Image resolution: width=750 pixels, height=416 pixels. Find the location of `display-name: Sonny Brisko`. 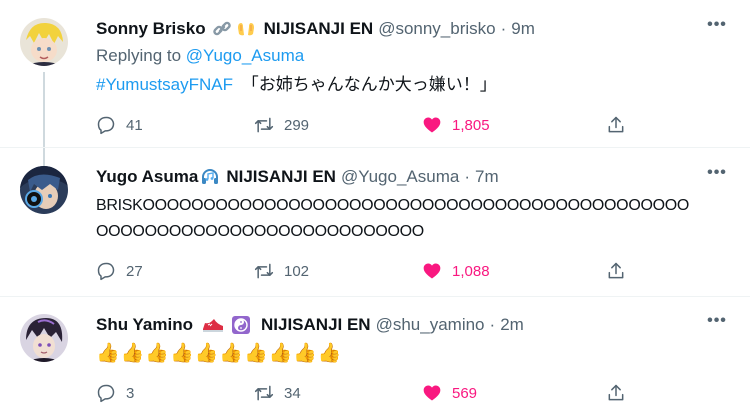

display-name: Sonny Brisko is located at coordinates (151, 29).